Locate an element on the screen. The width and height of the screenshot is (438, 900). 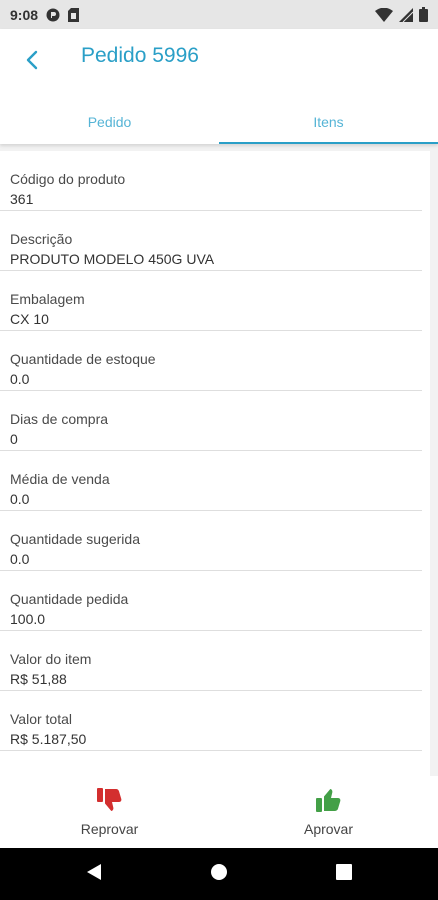
approve-label: Aprovar is located at coordinates (328, 828).